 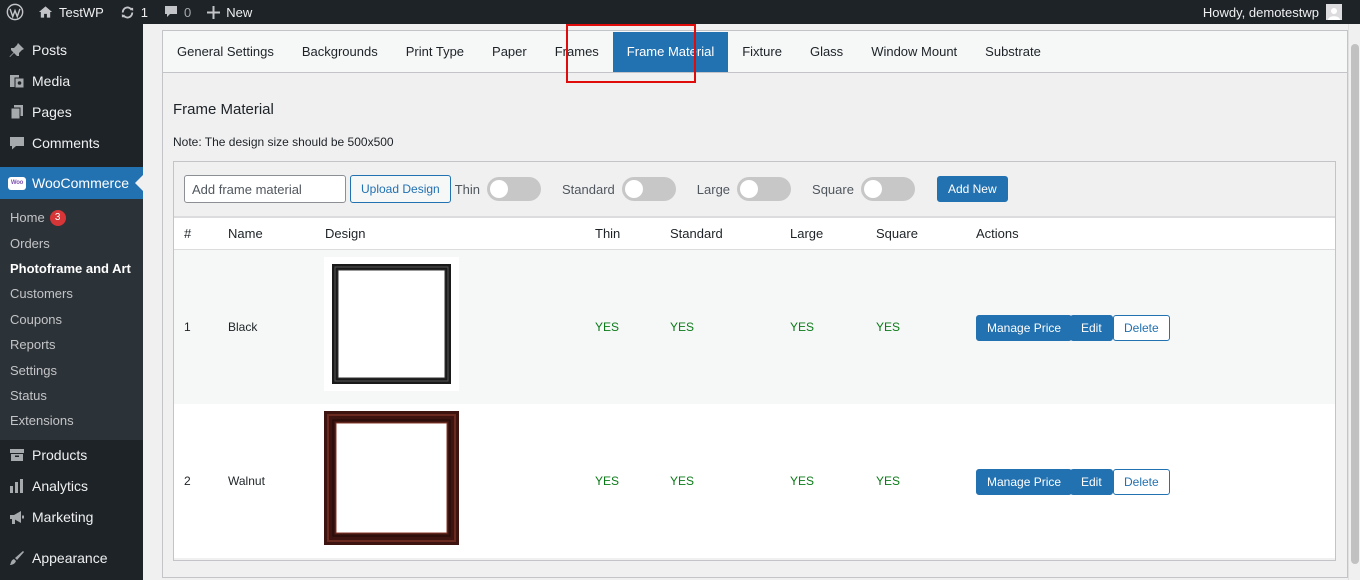 I want to click on tab-glass: Glass, so click(x=826, y=51).